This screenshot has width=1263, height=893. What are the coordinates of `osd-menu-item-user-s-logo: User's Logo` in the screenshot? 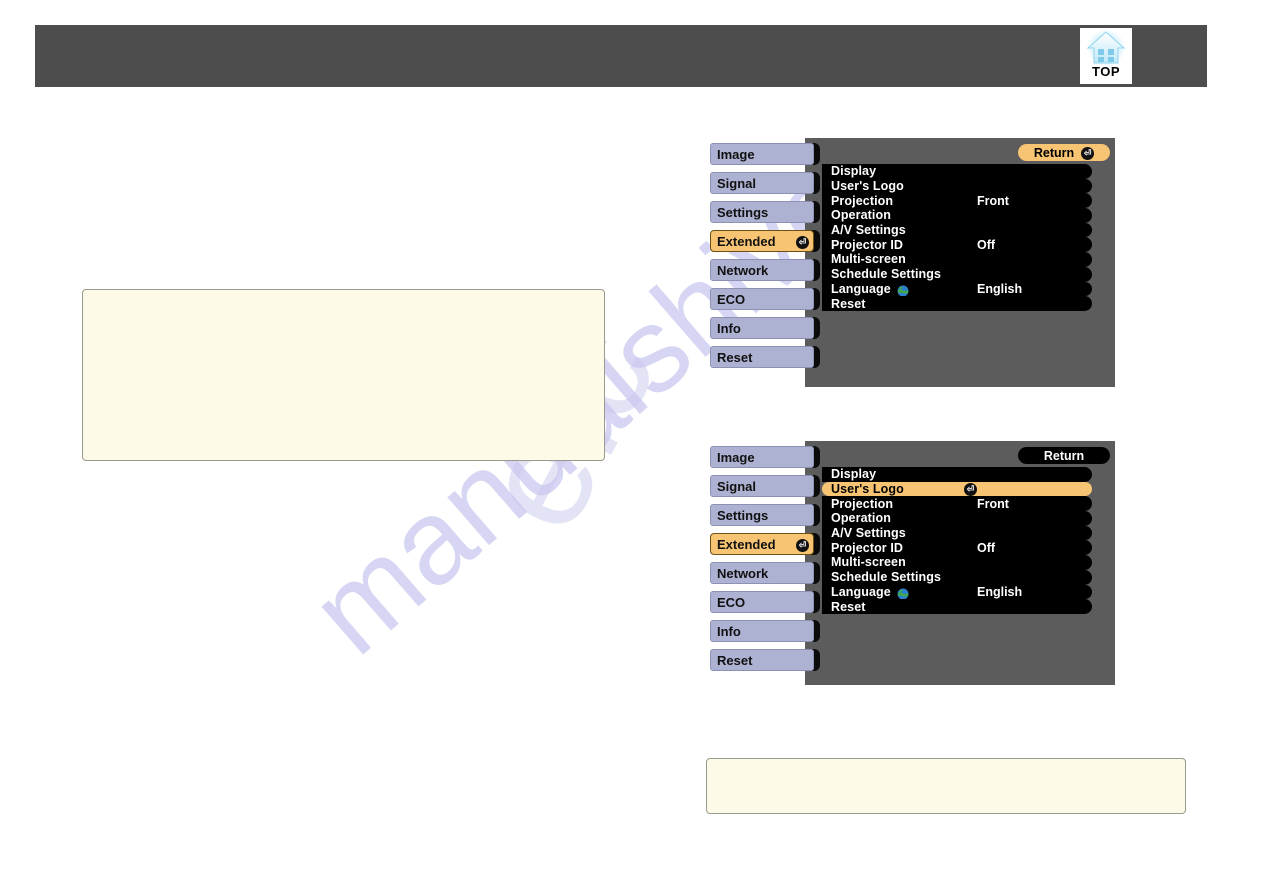 It's located at (957, 186).